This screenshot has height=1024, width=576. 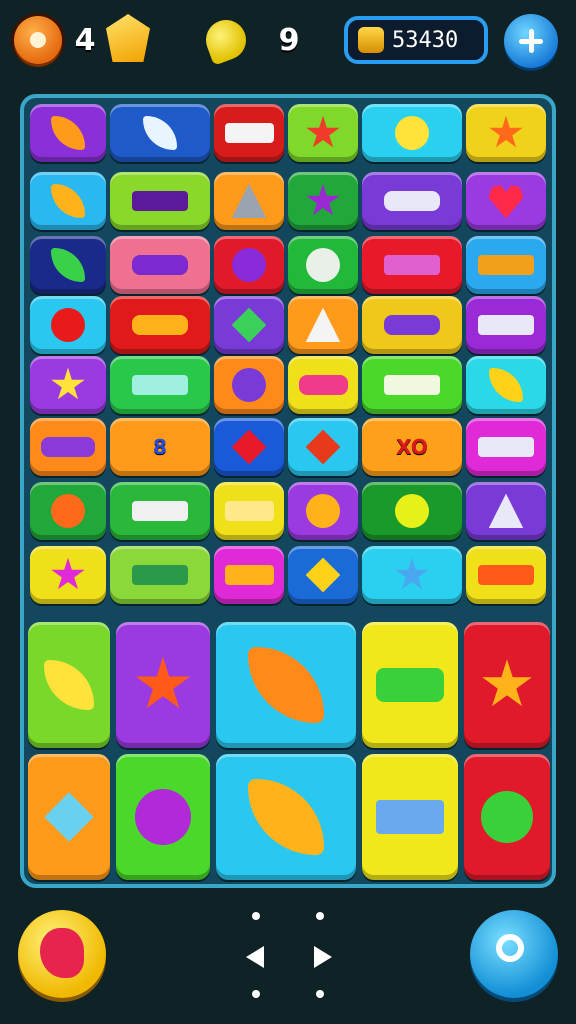 I want to click on apple-icon, so click(x=68, y=511).